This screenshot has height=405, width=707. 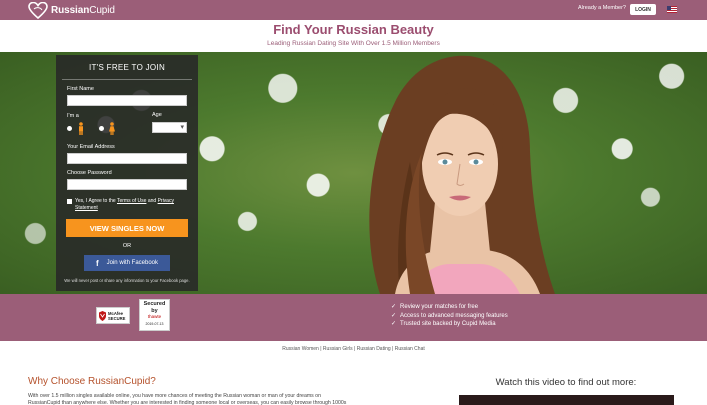 What do you see at coordinates (117, 315) in the screenshot?
I see `mcafee-text: McAfee SECURE` at bounding box center [117, 315].